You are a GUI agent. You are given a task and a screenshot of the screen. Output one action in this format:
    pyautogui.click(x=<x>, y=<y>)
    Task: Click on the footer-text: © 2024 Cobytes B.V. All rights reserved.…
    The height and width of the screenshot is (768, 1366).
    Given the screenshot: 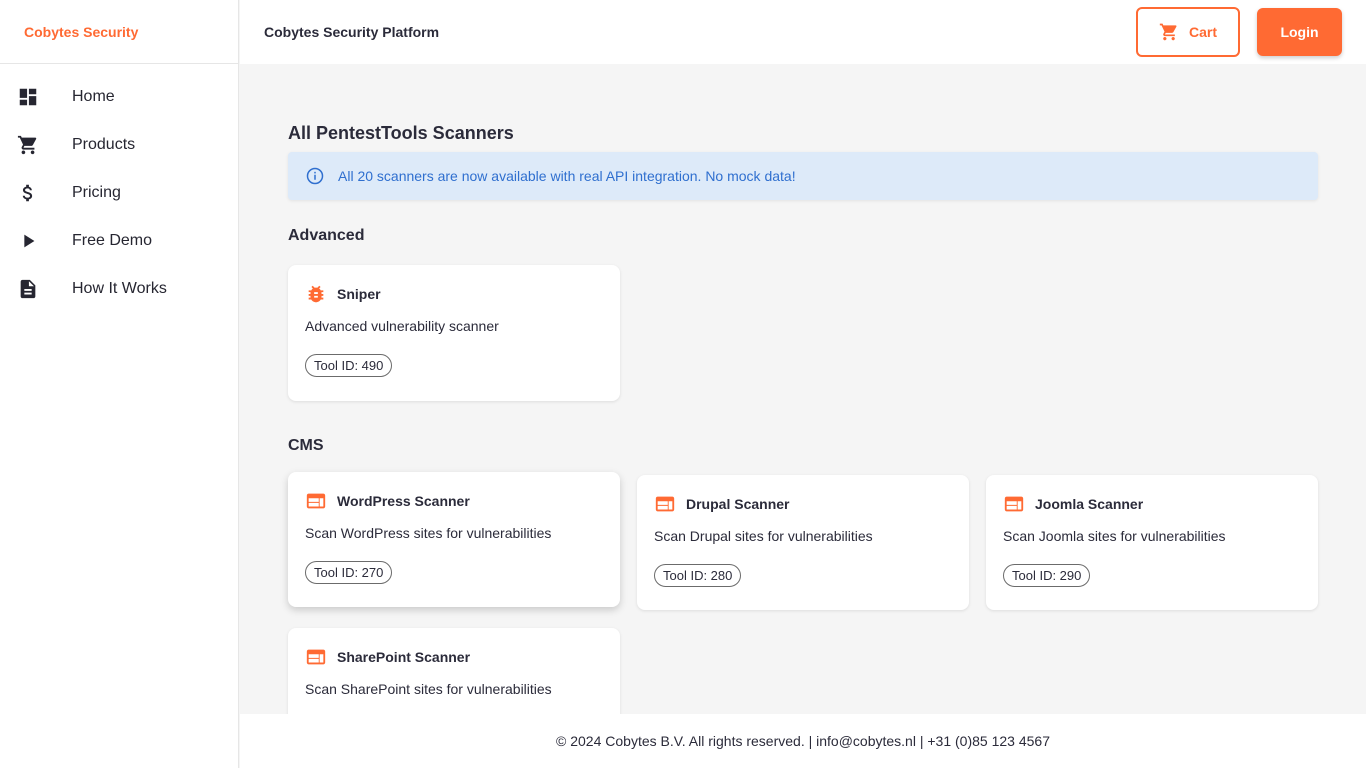 What is the action you would take?
    pyautogui.click(x=803, y=741)
    